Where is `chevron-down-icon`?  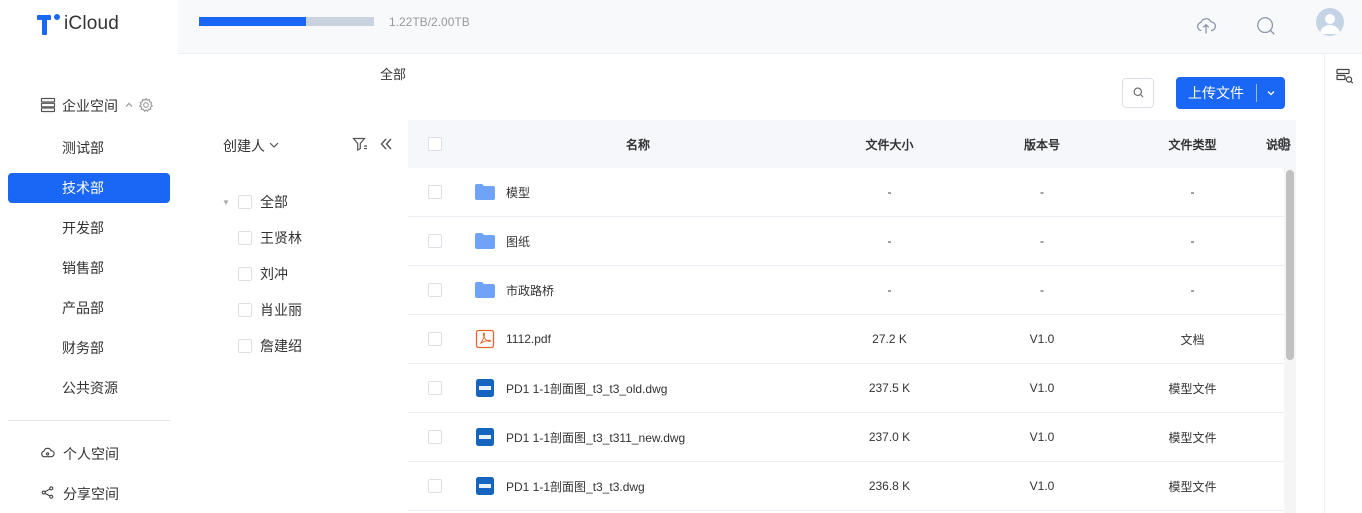 chevron-down-icon is located at coordinates (1271, 93).